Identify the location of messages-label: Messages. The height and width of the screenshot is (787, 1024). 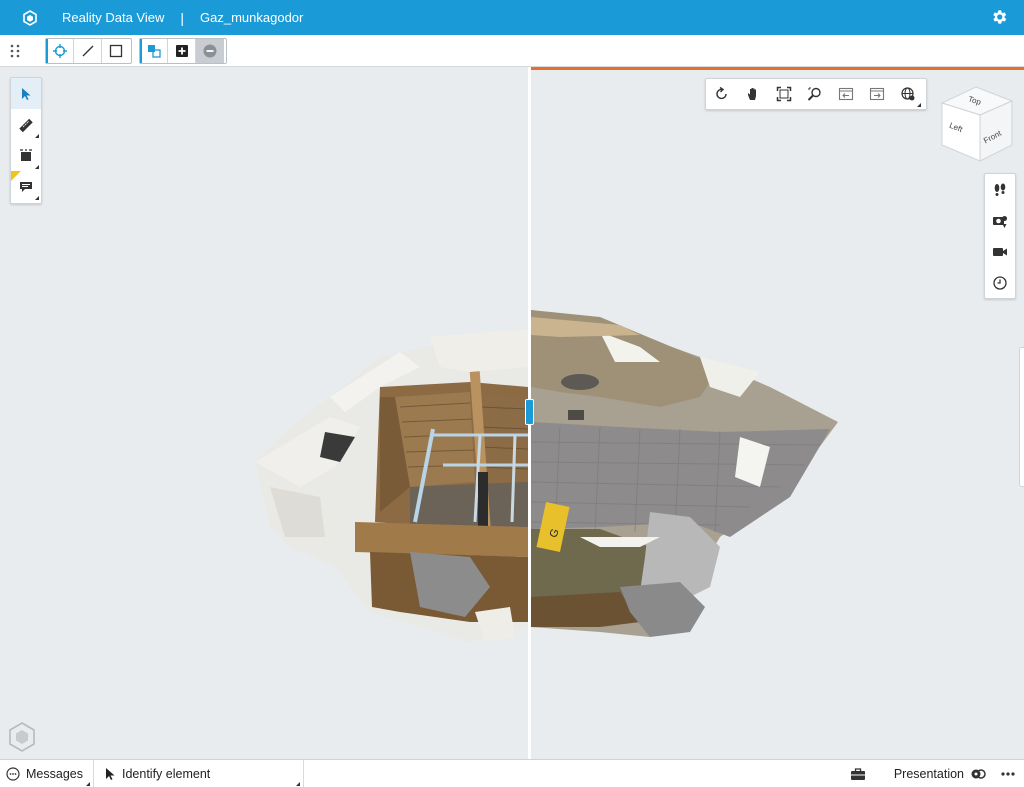
(54, 773).